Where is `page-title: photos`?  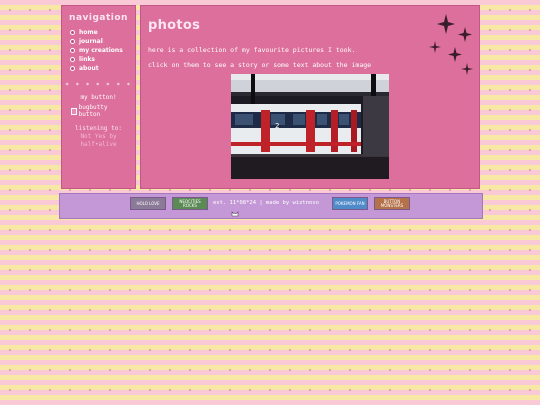
page-title: photos is located at coordinates (174, 25).